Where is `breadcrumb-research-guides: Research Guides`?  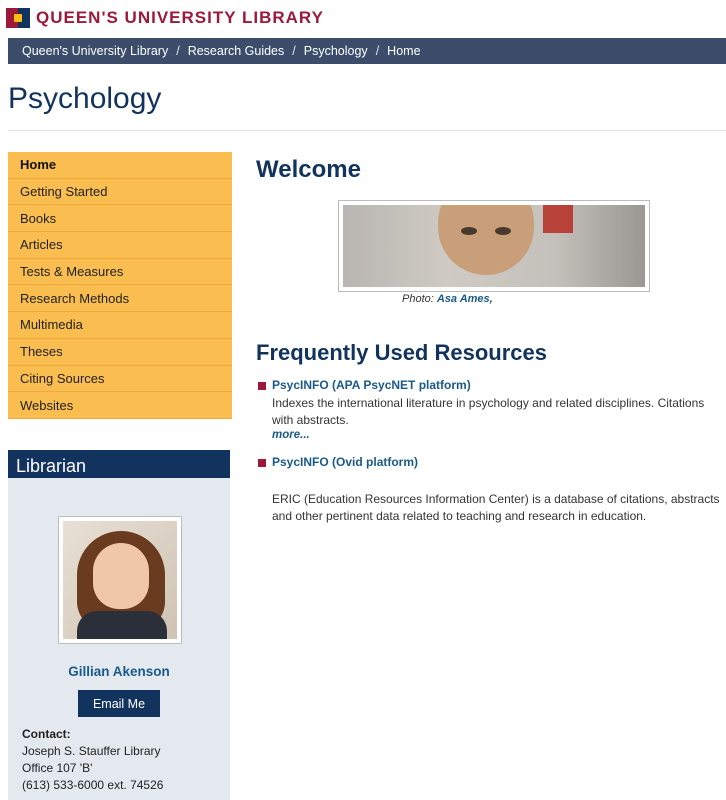
breadcrumb-research-guides: Research Guides is located at coordinates (236, 51).